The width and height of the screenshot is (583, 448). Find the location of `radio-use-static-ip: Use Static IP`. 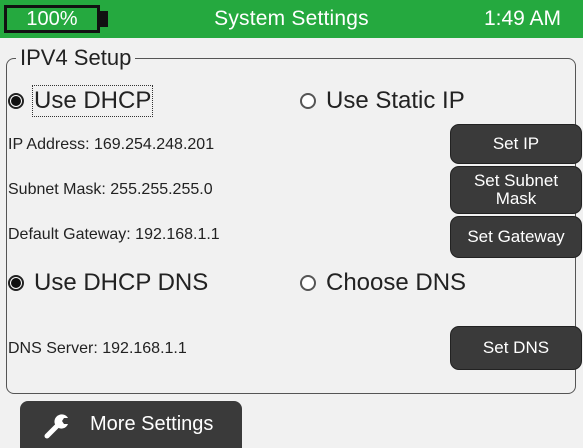

radio-use-static-ip: Use Static IP is located at coordinates (382, 101).